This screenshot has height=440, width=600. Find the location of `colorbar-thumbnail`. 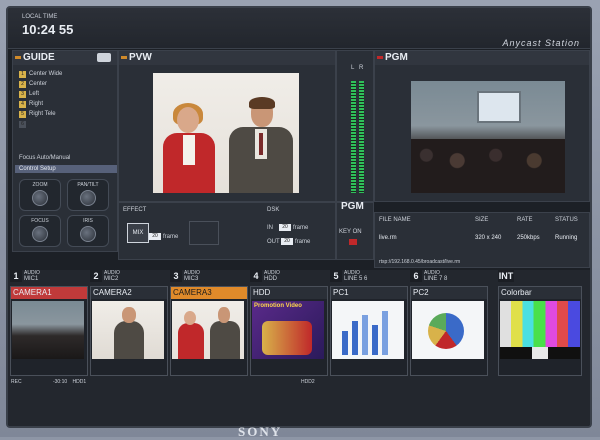

colorbar-thumbnail is located at coordinates (540, 330).